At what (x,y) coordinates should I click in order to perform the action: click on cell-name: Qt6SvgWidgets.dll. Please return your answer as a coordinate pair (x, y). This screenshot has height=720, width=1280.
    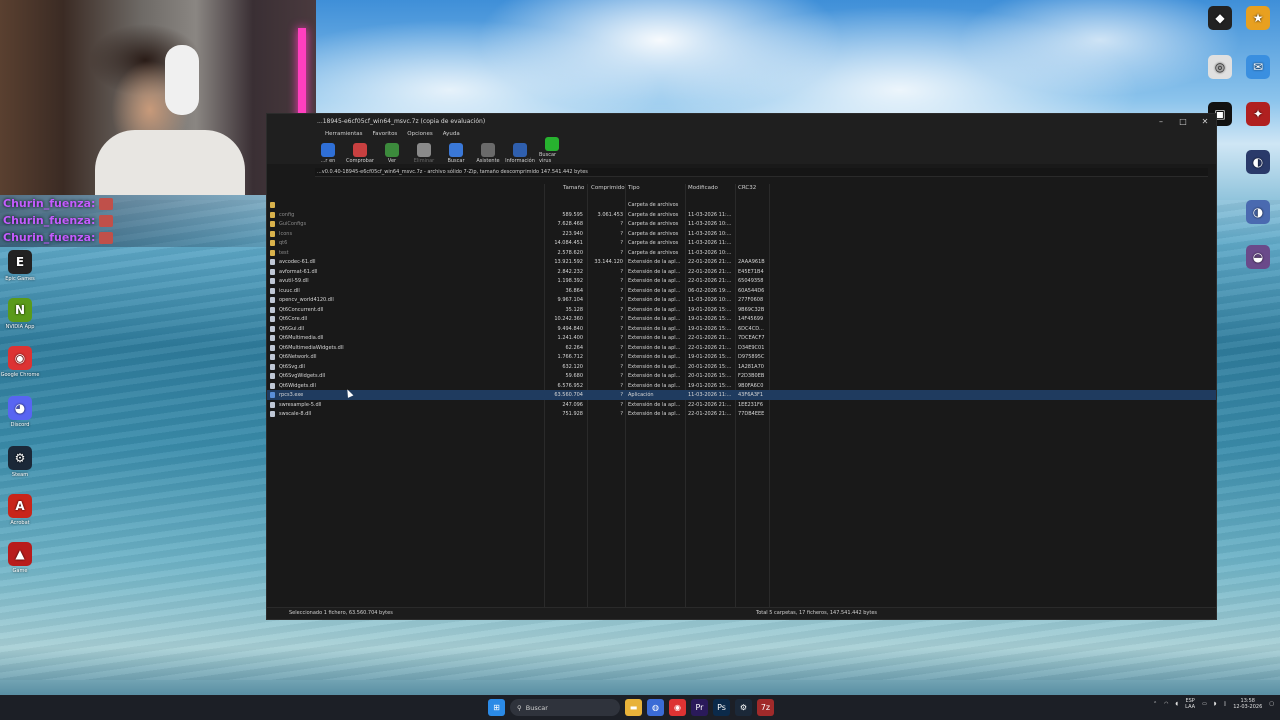
    Looking at the image, I should click on (302, 376).